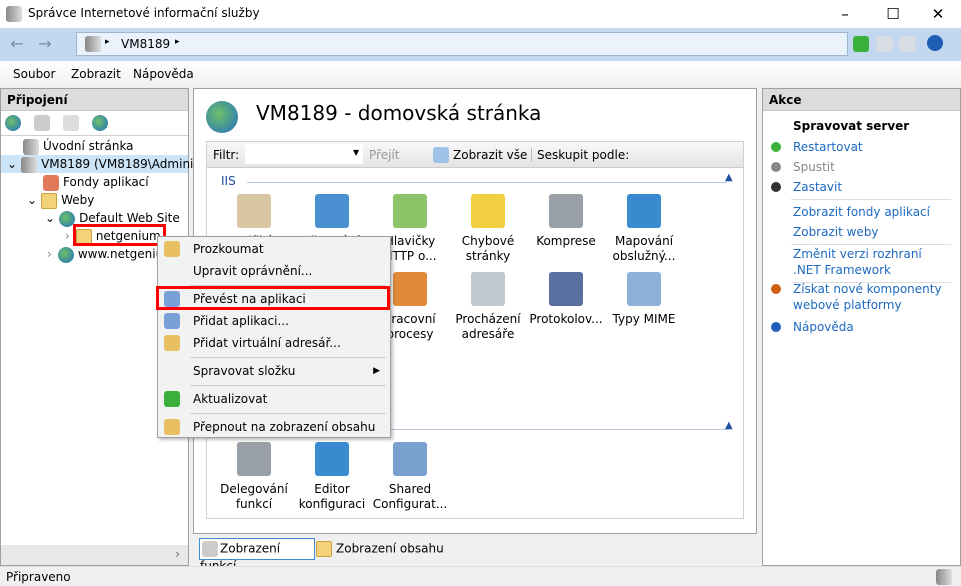  Describe the element at coordinates (78, 146) in the screenshot. I see `tree-item-start-page: Úvodní stránka` at that location.